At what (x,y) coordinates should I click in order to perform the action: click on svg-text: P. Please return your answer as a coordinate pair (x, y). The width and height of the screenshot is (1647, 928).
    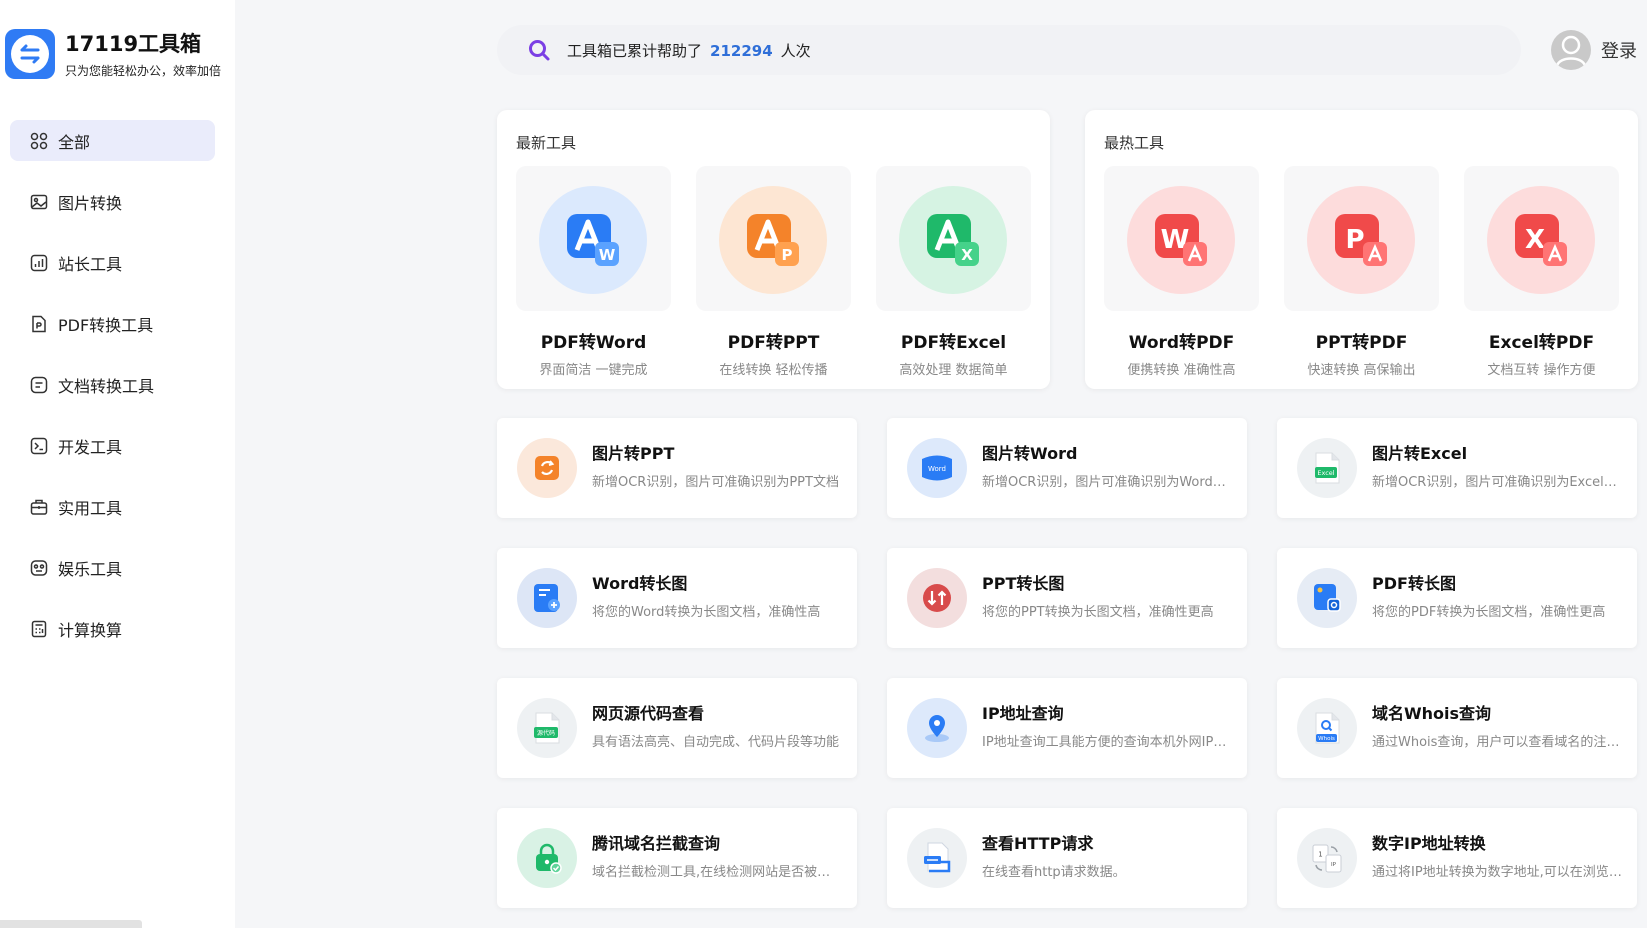
    Looking at the image, I should click on (1354, 240).